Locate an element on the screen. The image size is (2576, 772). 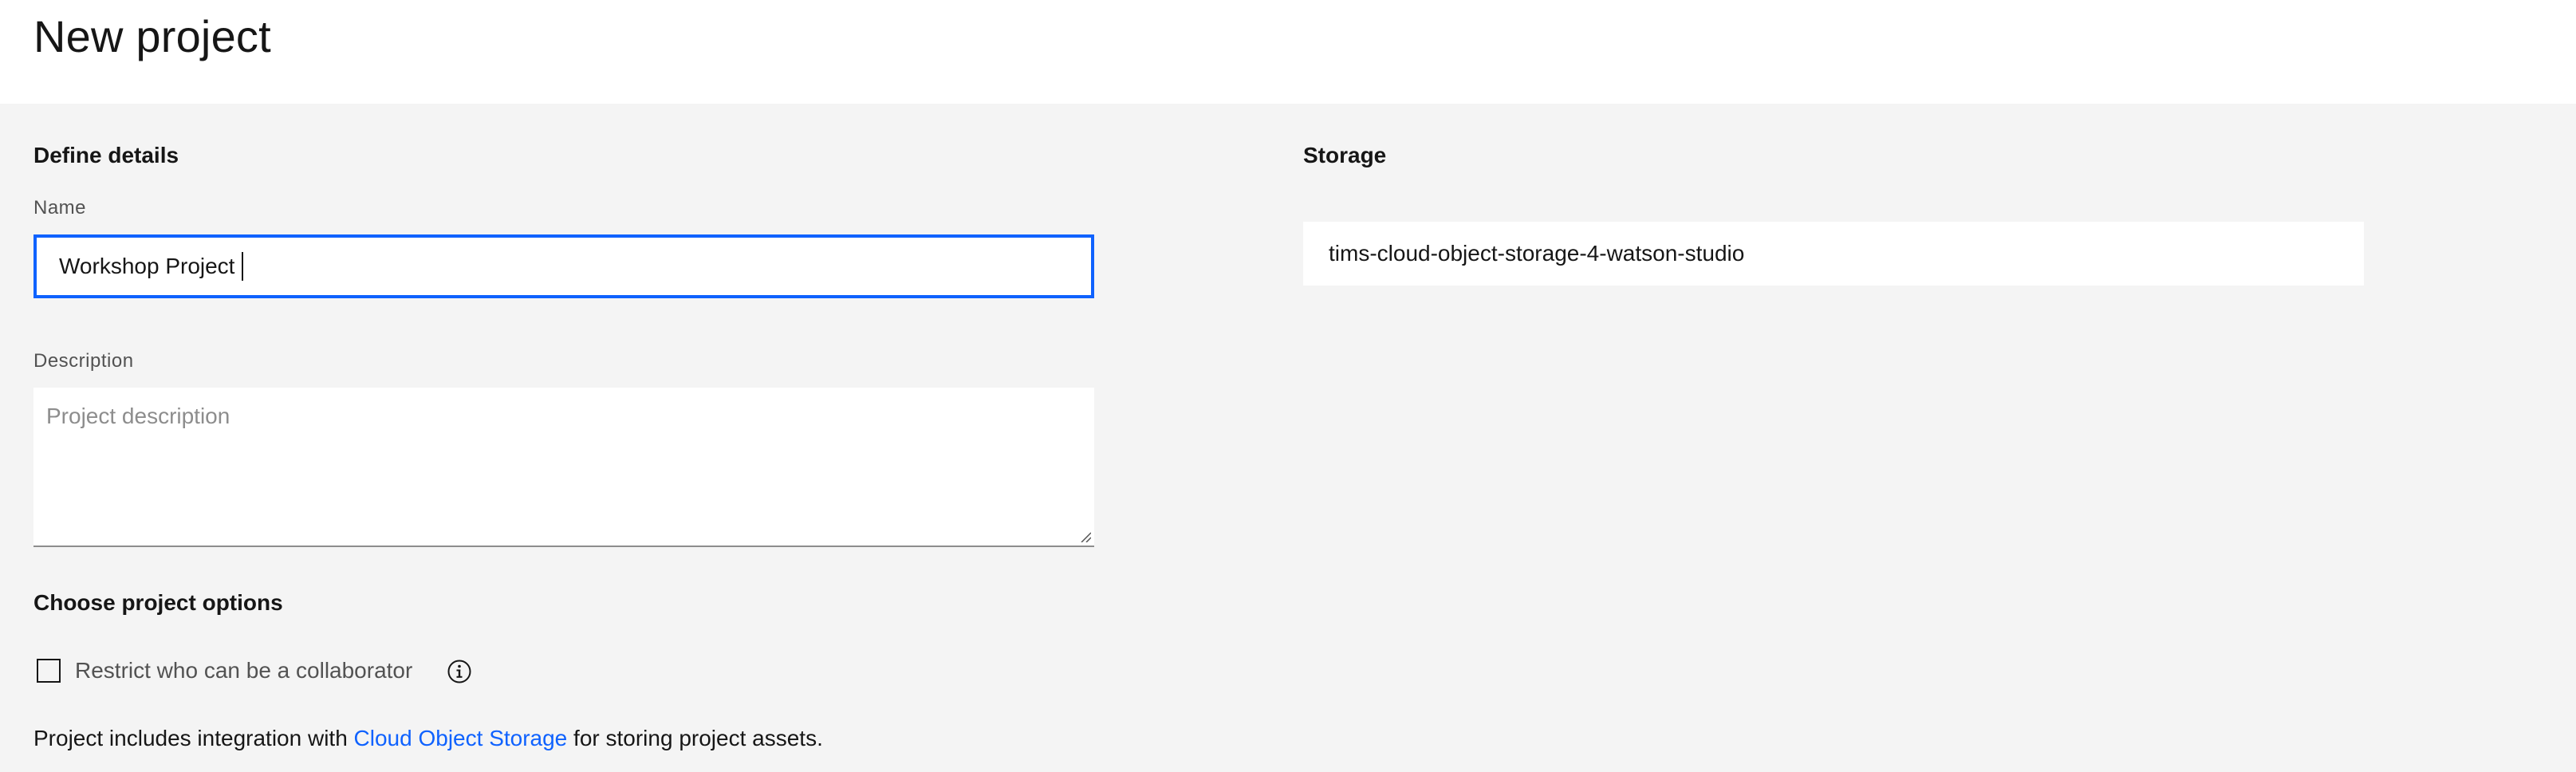
storage-heading: Storage is located at coordinates (1345, 155).